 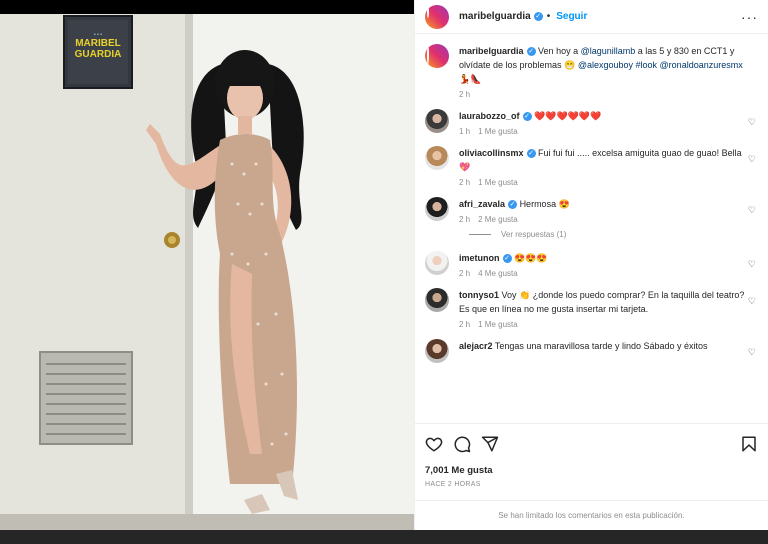 What do you see at coordinates (465, 94) in the screenshot?
I see `caption-meta: 2 h` at bounding box center [465, 94].